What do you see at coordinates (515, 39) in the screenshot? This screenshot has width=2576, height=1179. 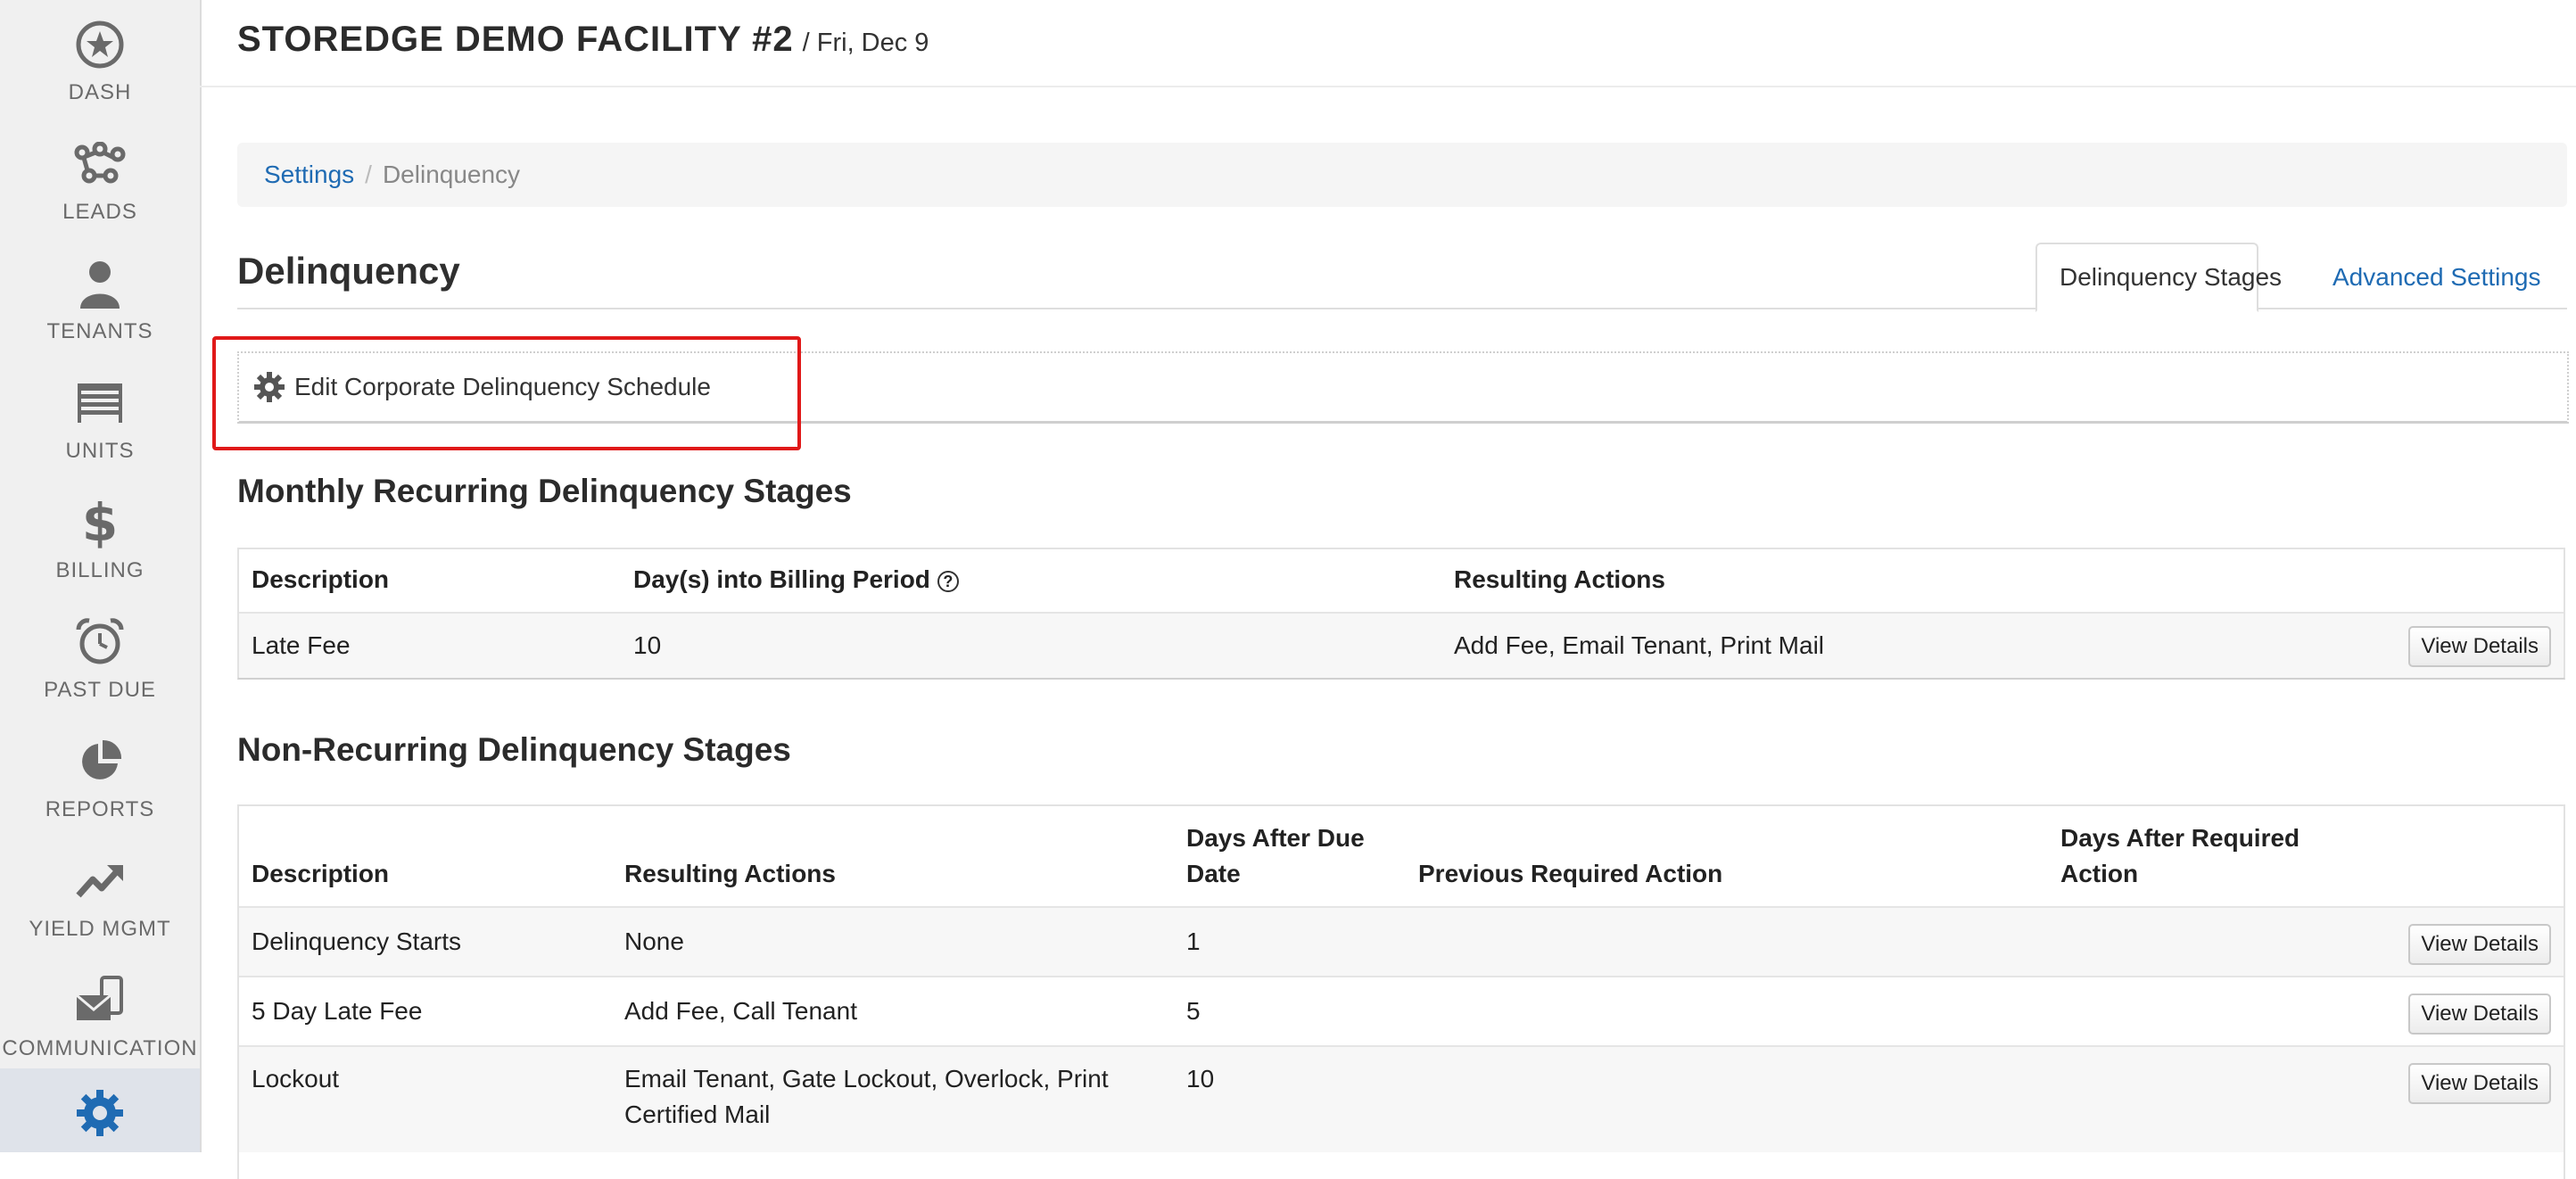 I see `facility-name: STOREDGE DEMO FACILITY #2` at bounding box center [515, 39].